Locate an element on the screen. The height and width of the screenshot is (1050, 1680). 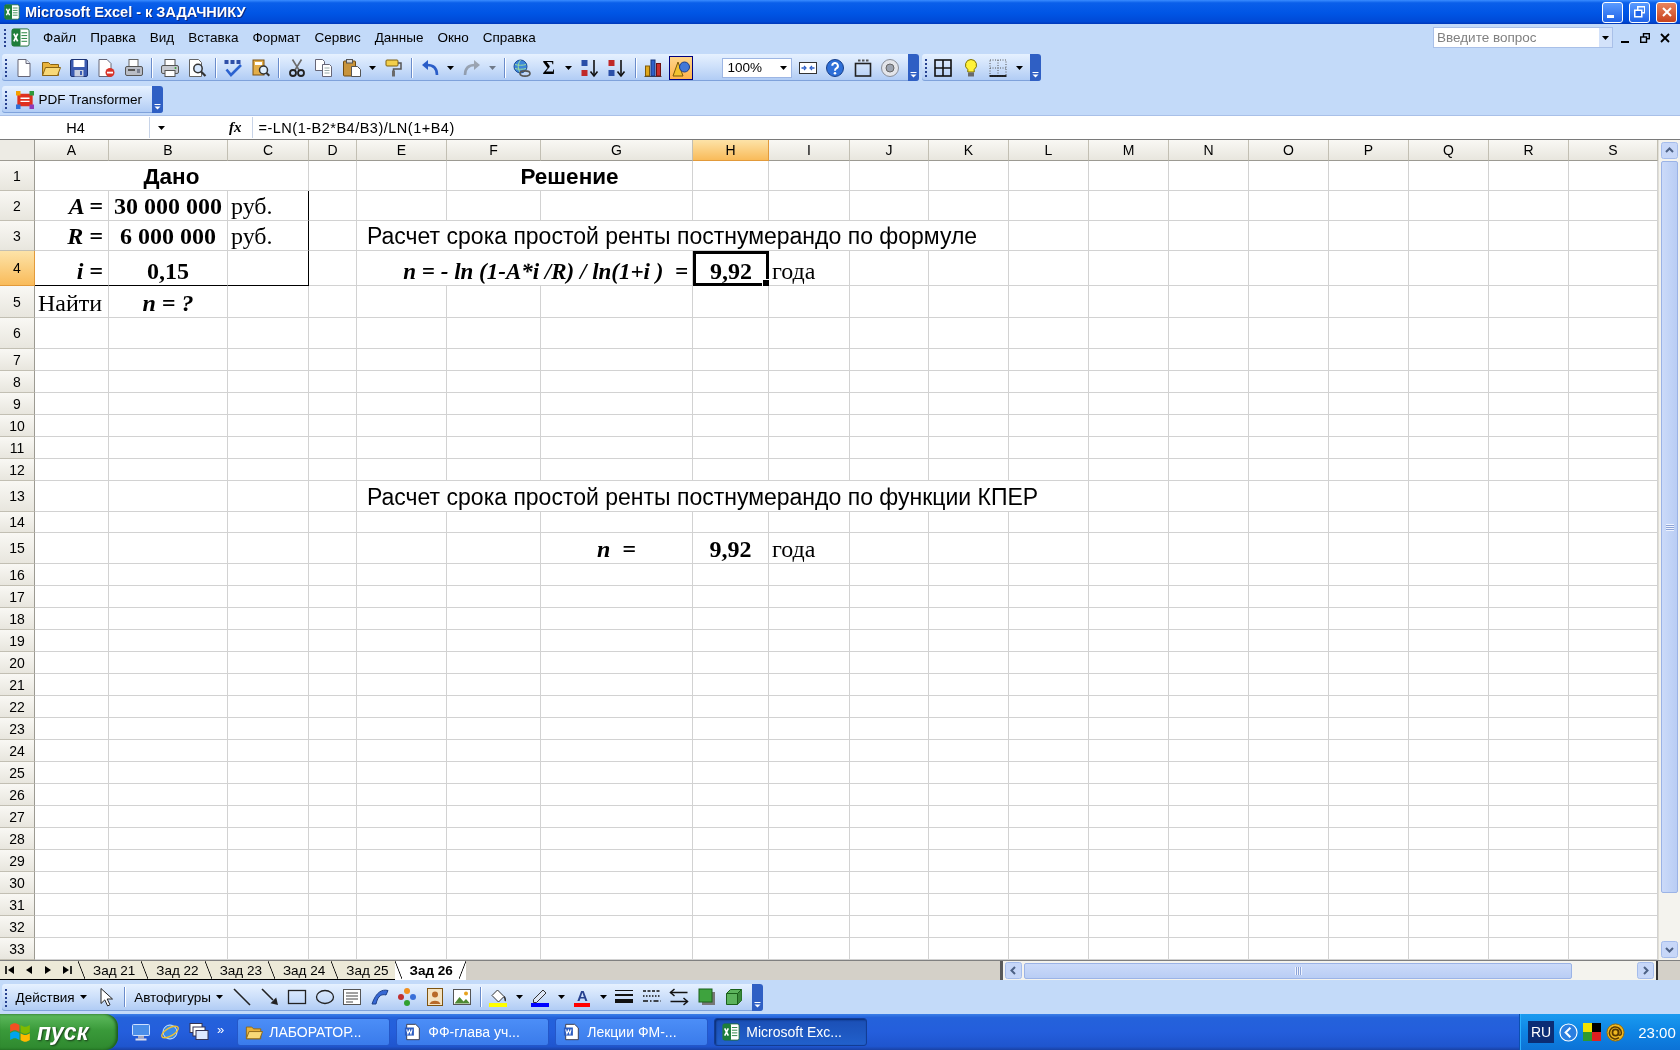
row-header: 22 is located at coordinates (17, 707).